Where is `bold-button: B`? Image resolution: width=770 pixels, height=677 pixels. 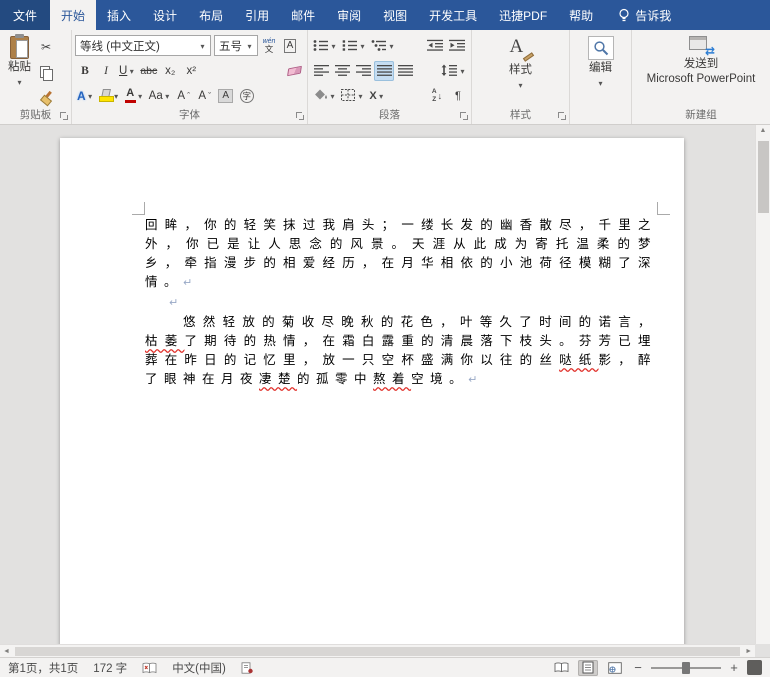 bold-button: B is located at coordinates (85, 71).